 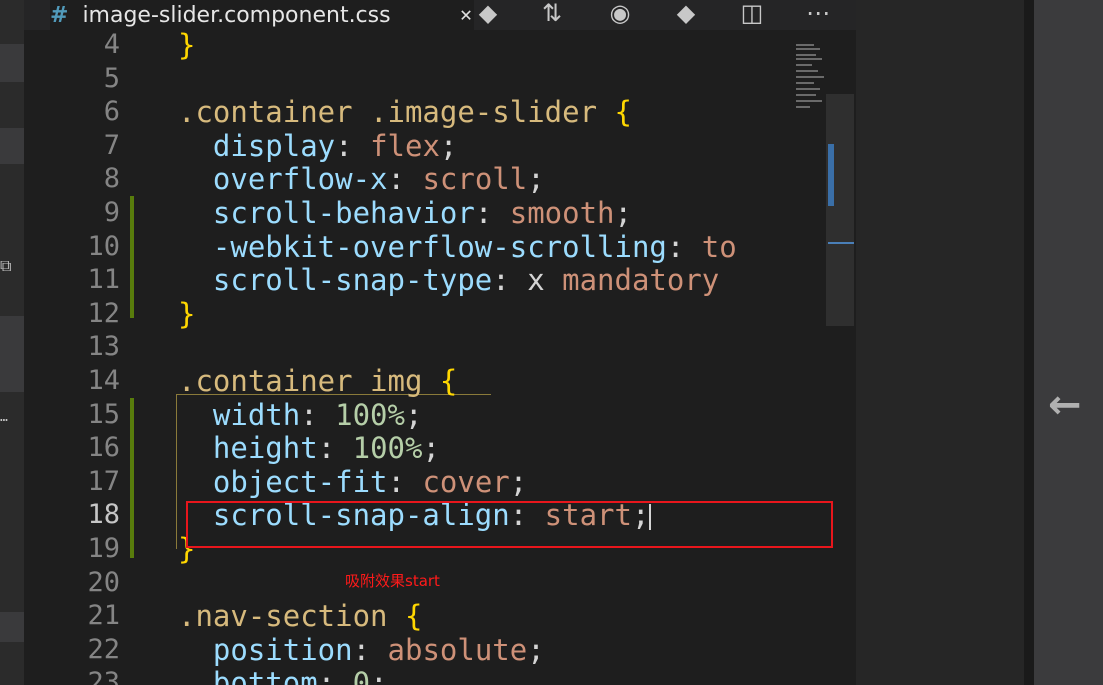 What do you see at coordinates (509, 524) in the screenshot?
I see `annotation-highlight-box` at bounding box center [509, 524].